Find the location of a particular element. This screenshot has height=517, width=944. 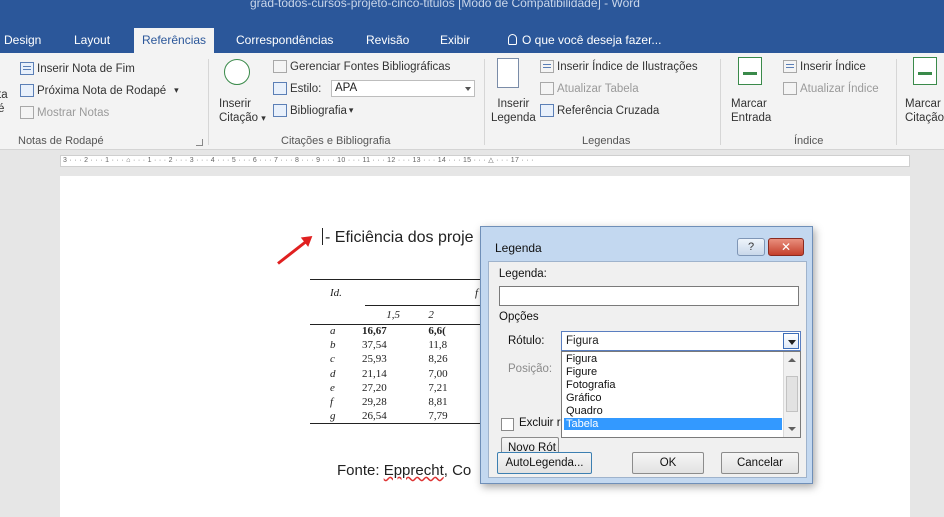

table-cell: 8,81 is located at coordinates (438, 402).